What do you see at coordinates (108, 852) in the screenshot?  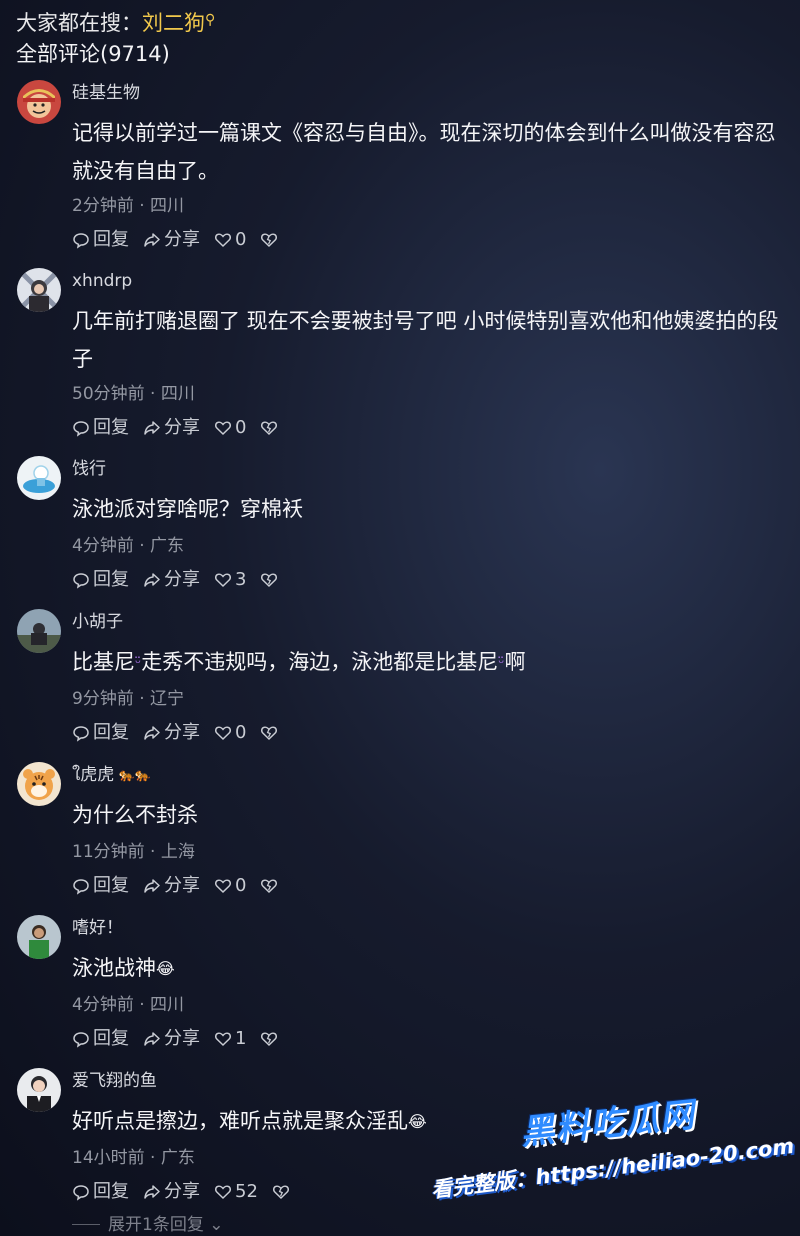 I see `comment-time: 11分钟前` at bounding box center [108, 852].